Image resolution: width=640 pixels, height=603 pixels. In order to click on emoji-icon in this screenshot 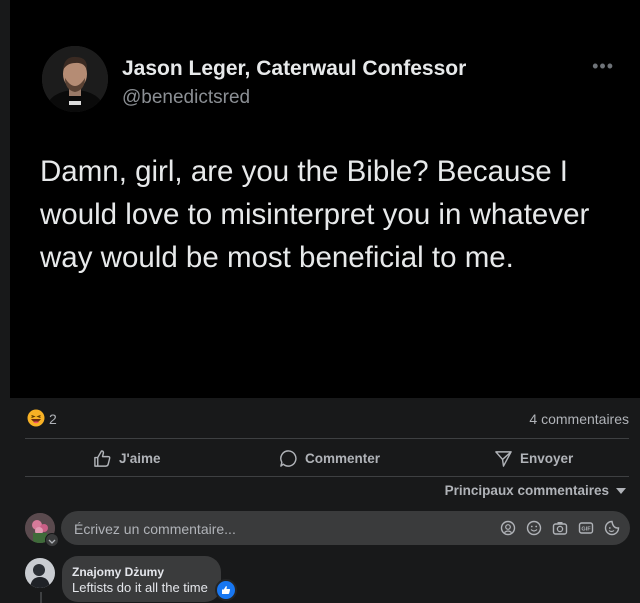, I will do `click(534, 528)`.